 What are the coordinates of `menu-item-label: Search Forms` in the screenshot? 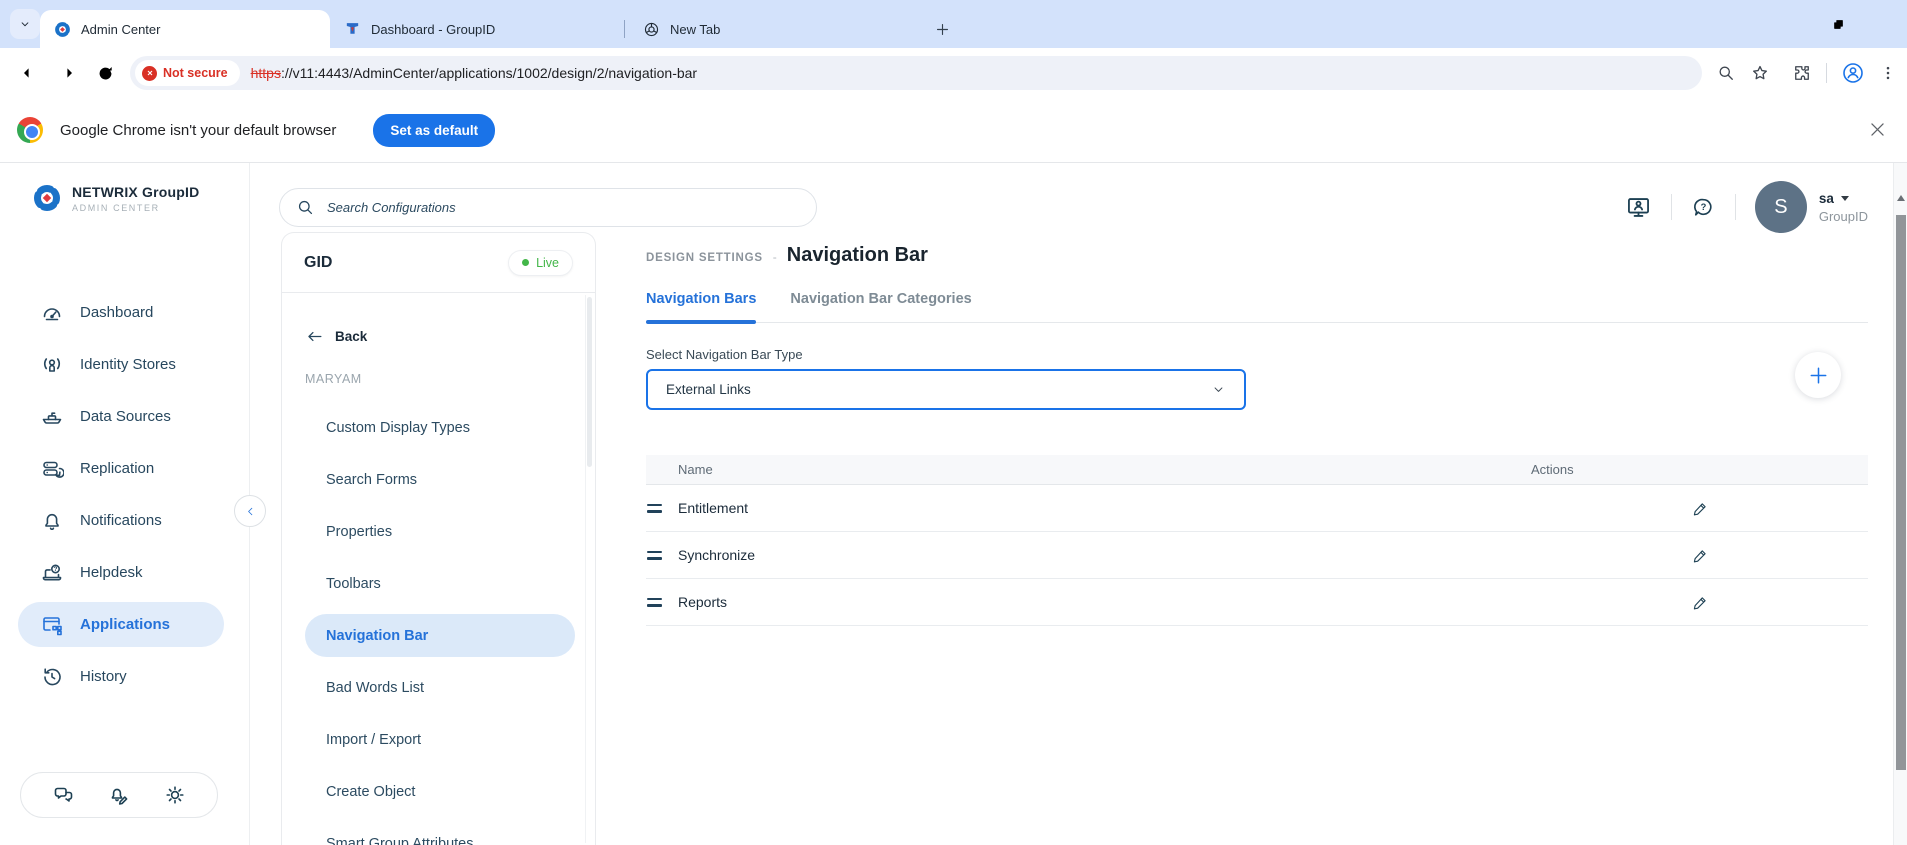 It's located at (372, 479).